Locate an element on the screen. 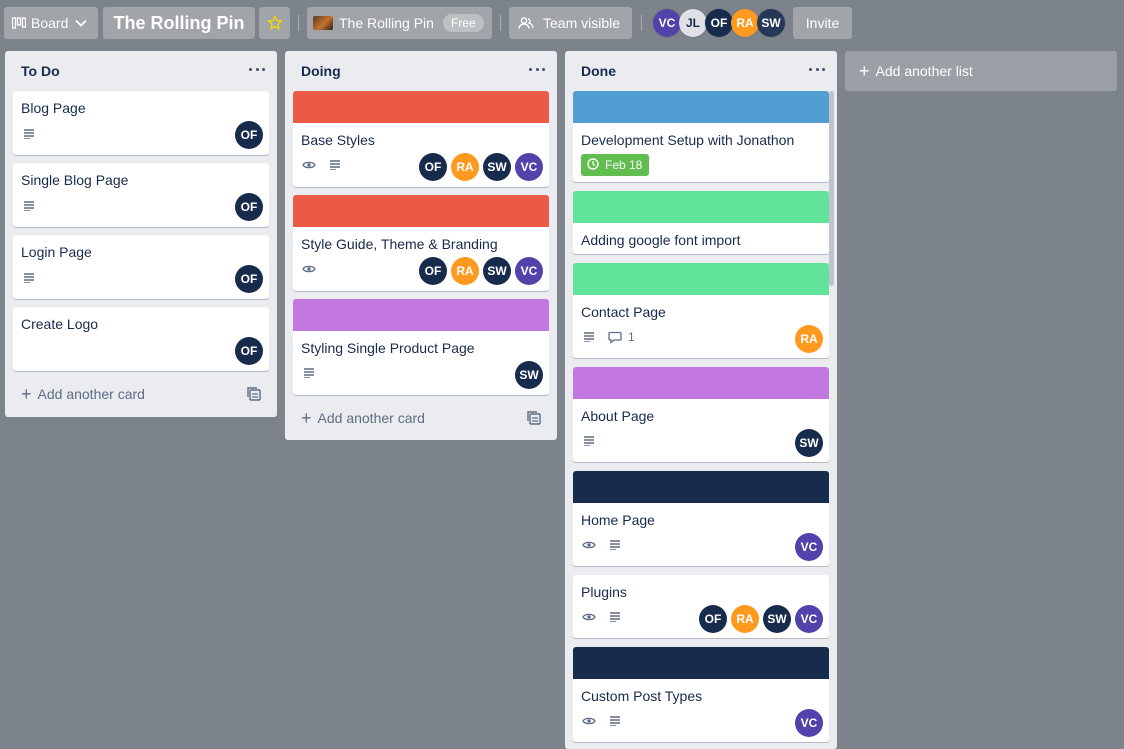 This screenshot has width=1124, height=749. card: Custom Post Types VC is located at coordinates (701, 694).